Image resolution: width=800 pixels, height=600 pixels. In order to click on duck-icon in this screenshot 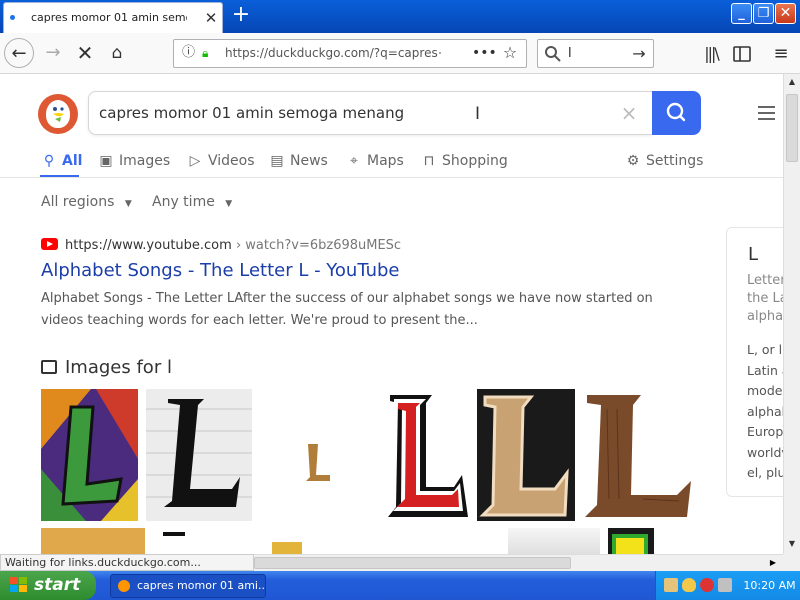, I will do `click(58, 114)`.